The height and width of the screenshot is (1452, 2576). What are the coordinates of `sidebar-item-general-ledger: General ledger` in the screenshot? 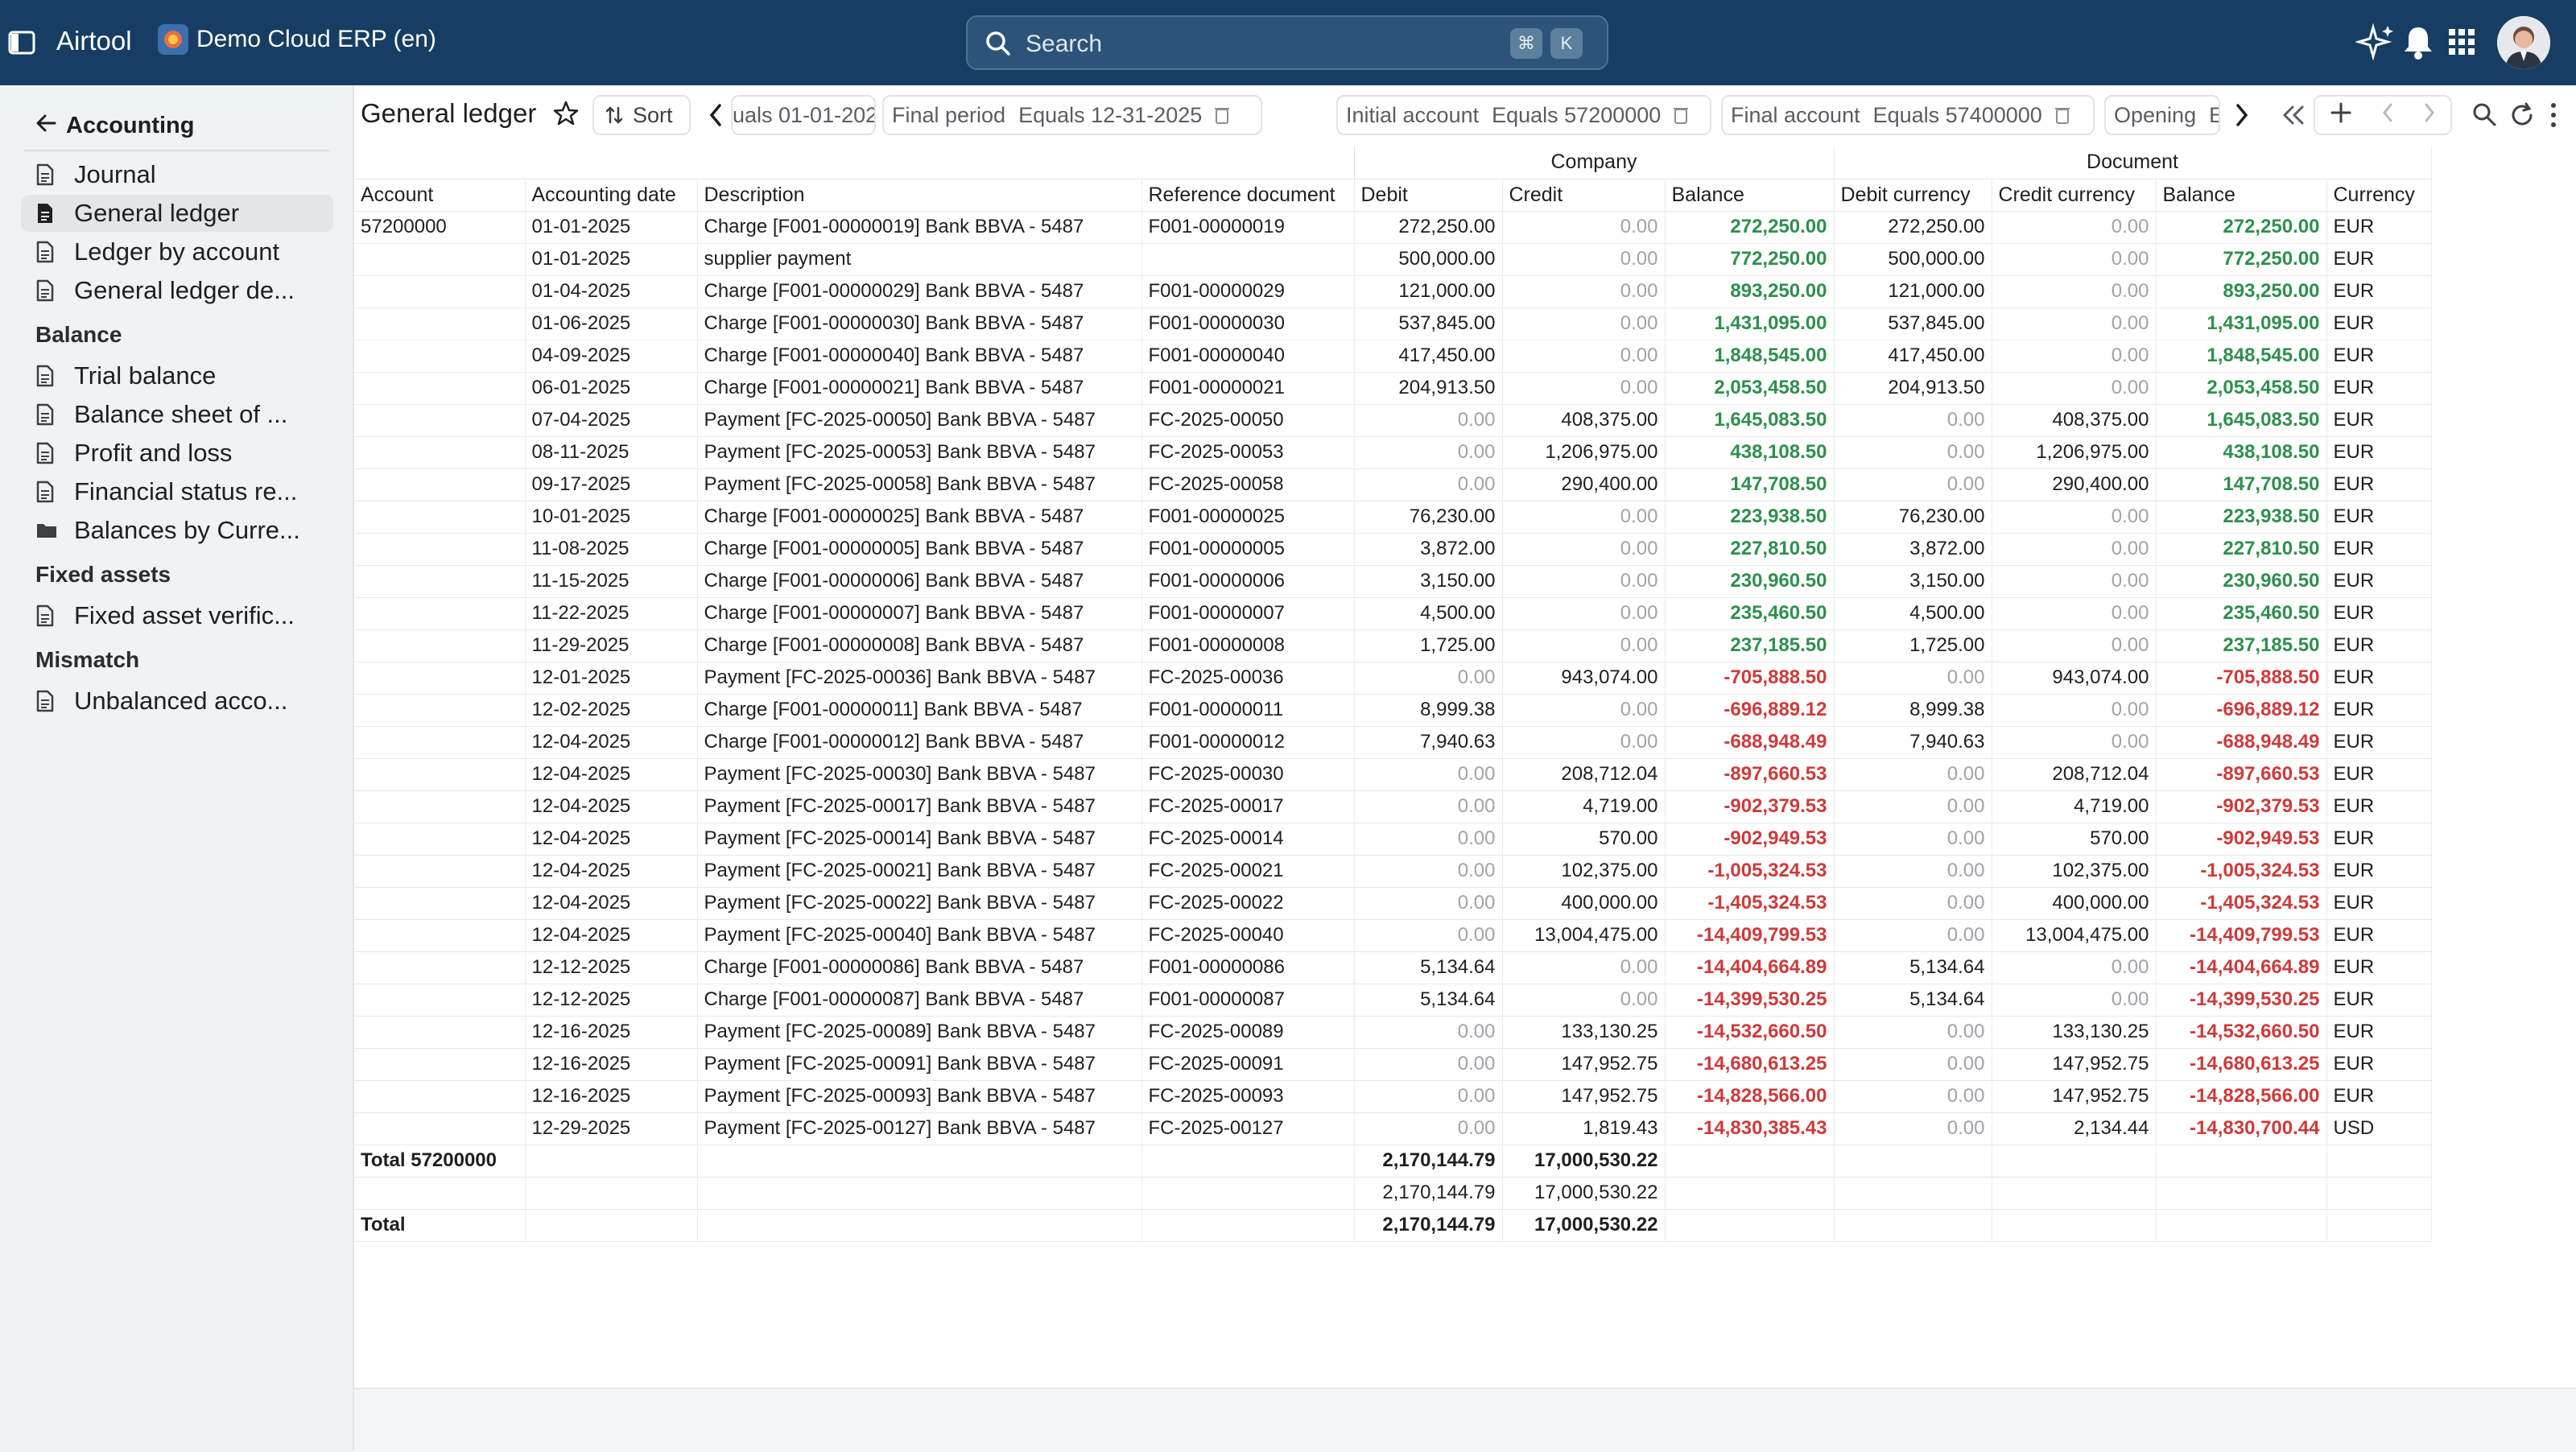 It's located at (177, 213).